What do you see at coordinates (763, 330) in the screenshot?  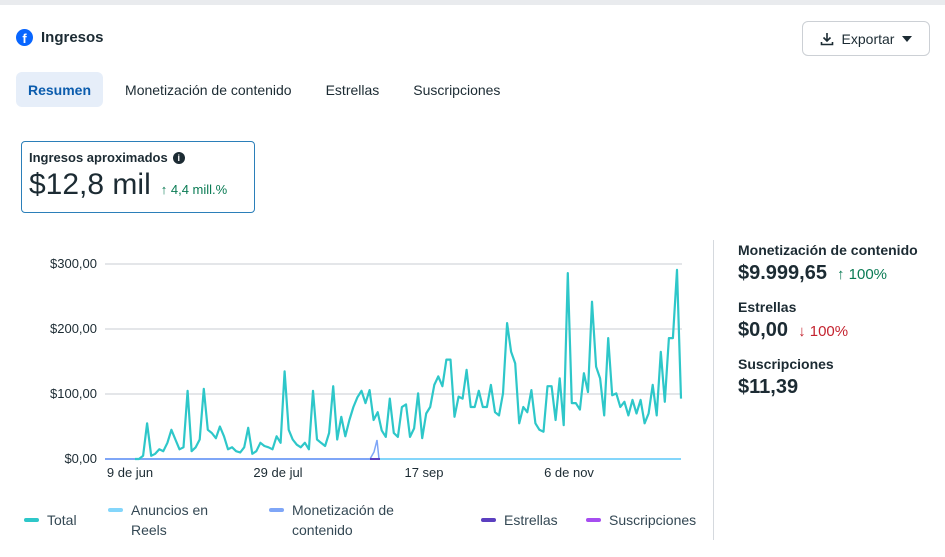 I see `breakdown-value: $0,00` at bounding box center [763, 330].